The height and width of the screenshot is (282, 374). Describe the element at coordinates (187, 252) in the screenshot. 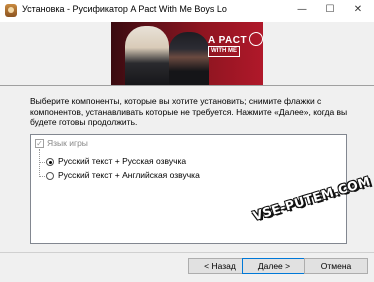

I see `button-row-separator` at that location.